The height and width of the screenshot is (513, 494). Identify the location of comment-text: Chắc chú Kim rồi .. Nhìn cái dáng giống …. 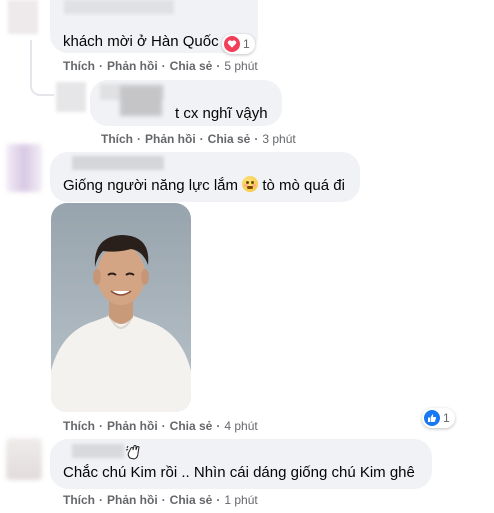
(239, 472).